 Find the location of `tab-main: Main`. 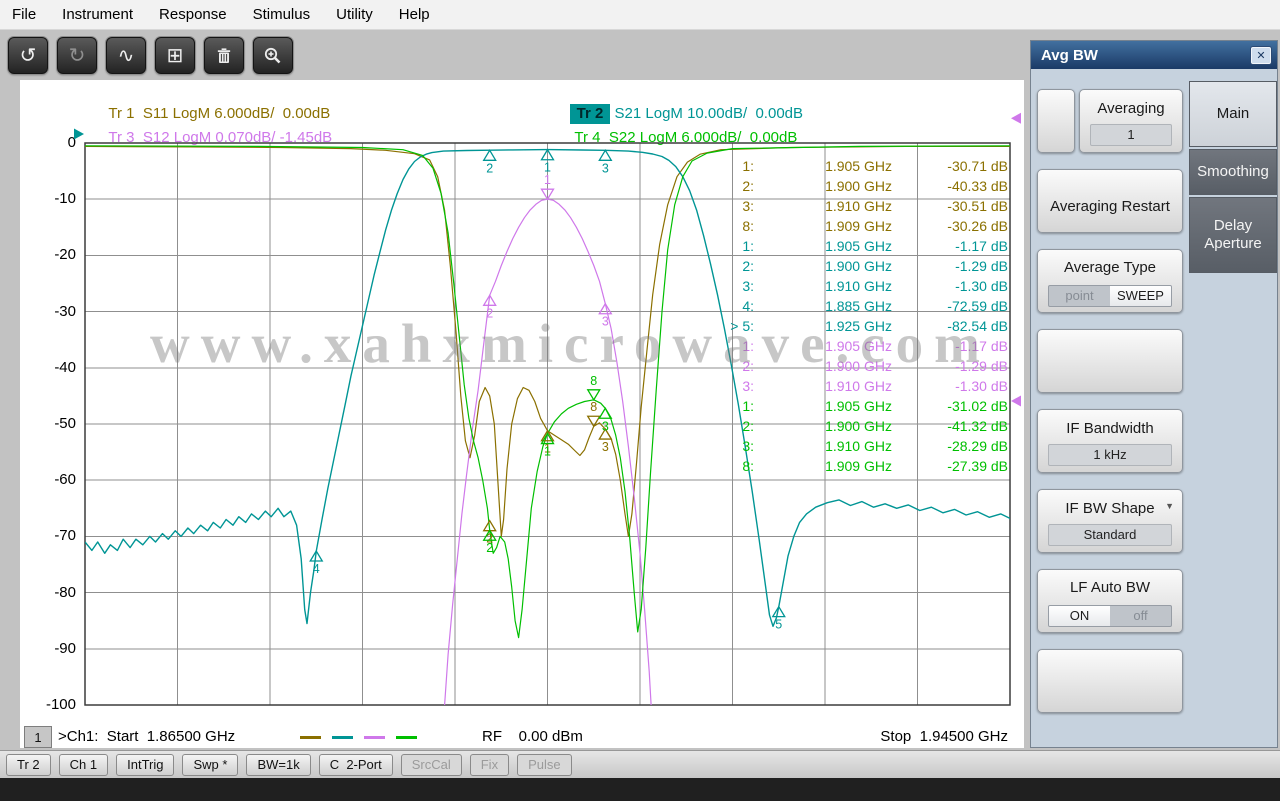

tab-main: Main is located at coordinates (1233, 114).